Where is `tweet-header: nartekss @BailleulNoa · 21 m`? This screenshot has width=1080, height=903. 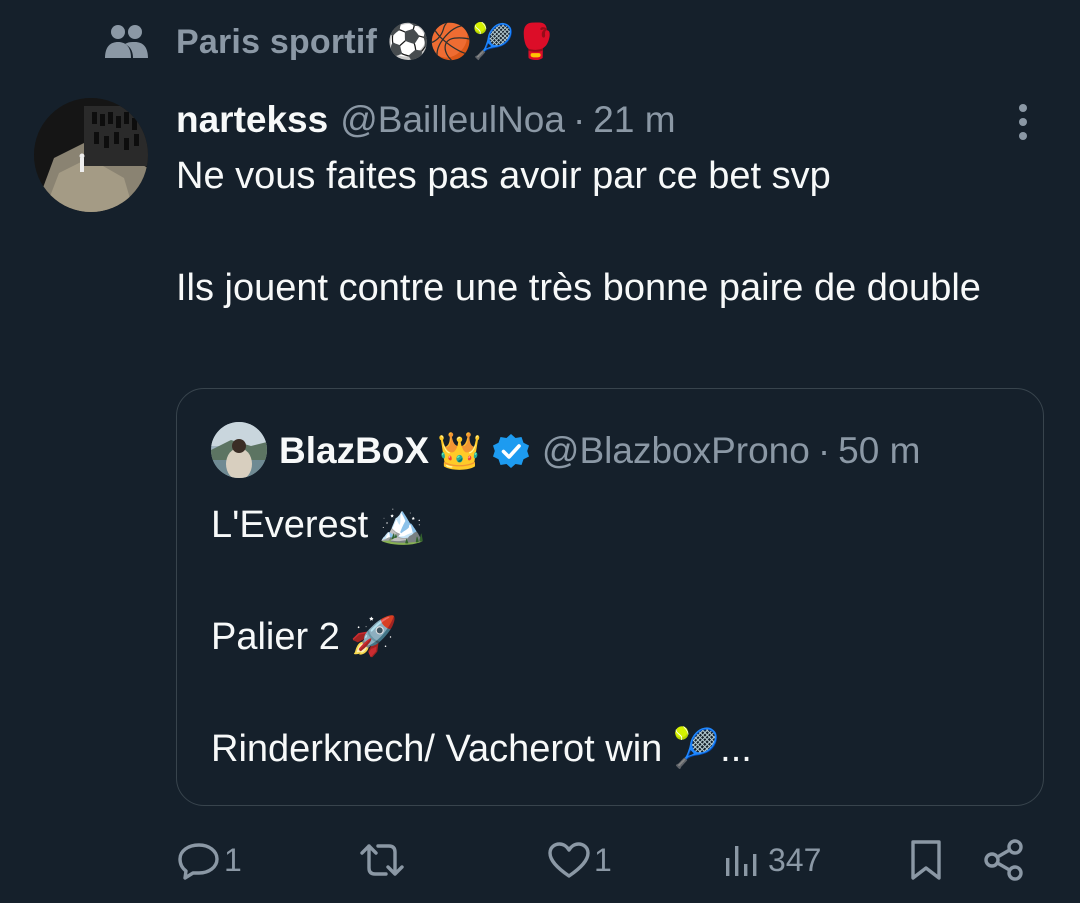 tweet-header: nartekss @BailleulNoa · 21 m is located at coordinates (426, 120).